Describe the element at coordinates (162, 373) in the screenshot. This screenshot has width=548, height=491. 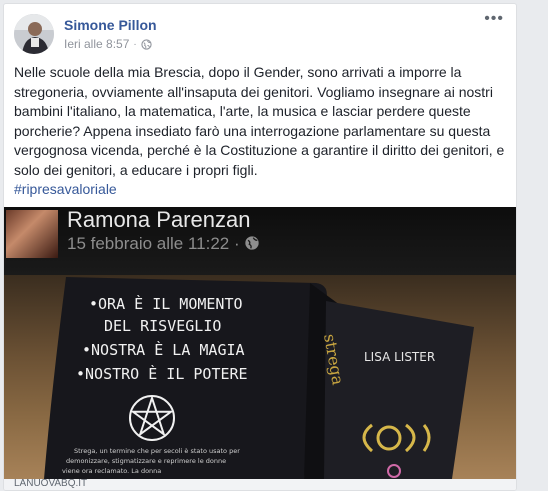
I see `book-line-4: •NOSTRO È IL POTERE` at that location.